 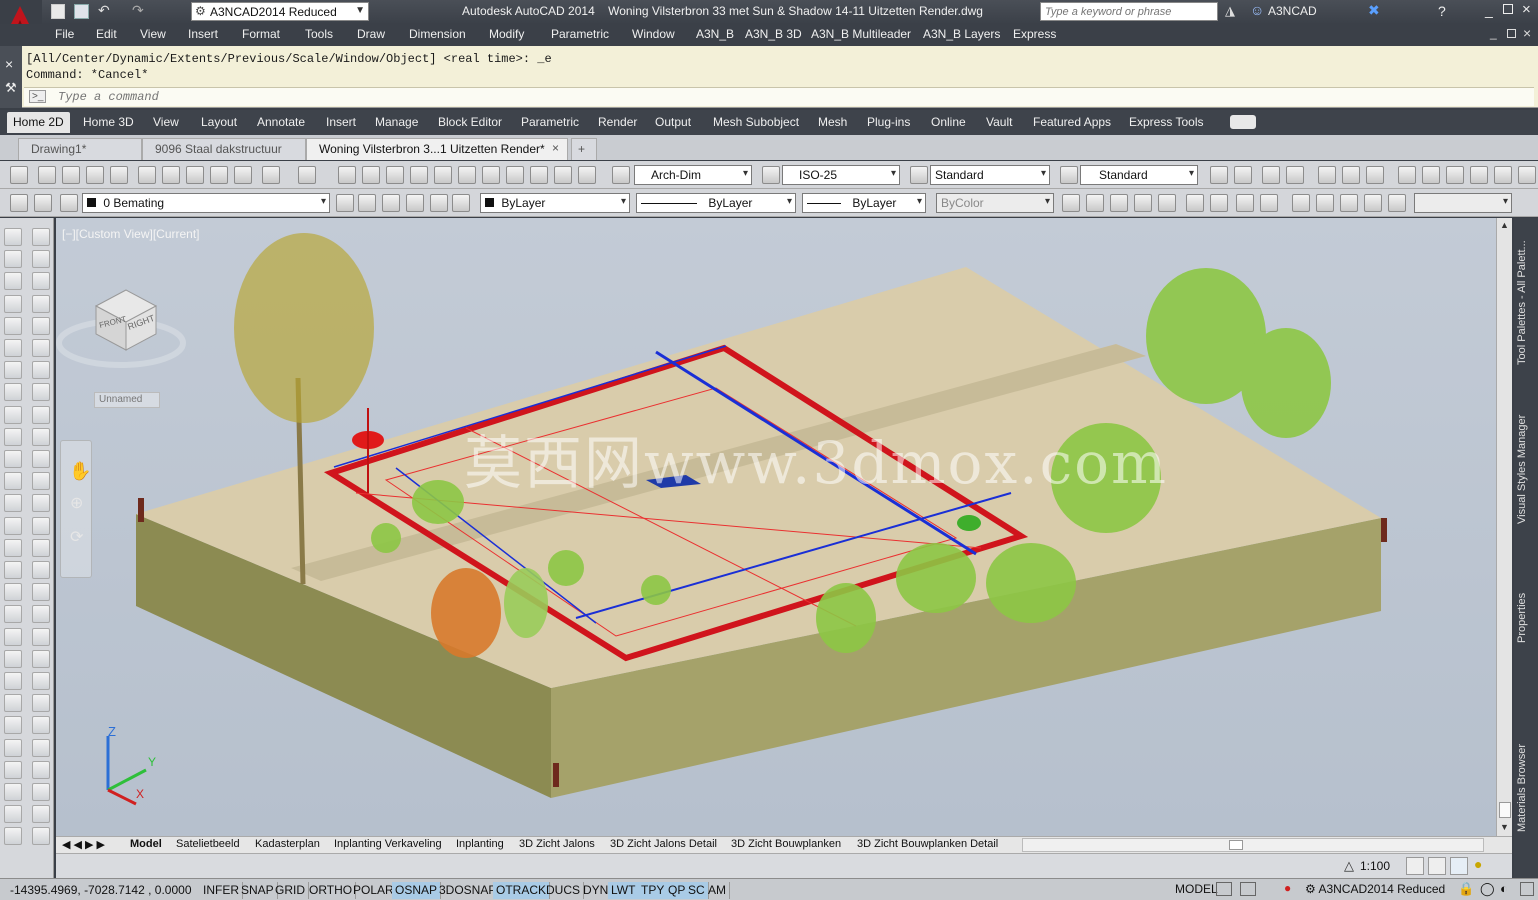 What do you see at coordinates (864, 203) in the screenshot?
I see `lineweight-dropdown: ByLayer` at bounding box center [864, 203].